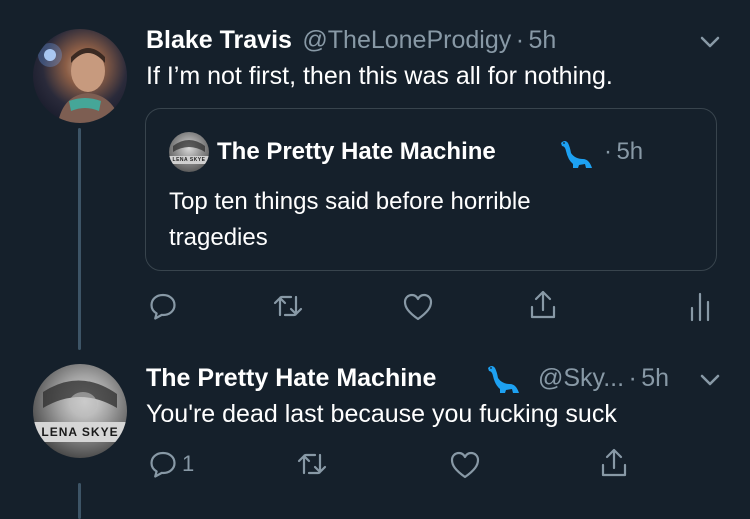 Image resolution: width=750 pixels, height=519 pixels. I want to click on tweet2-reply-button: 1, so click(171, 464).